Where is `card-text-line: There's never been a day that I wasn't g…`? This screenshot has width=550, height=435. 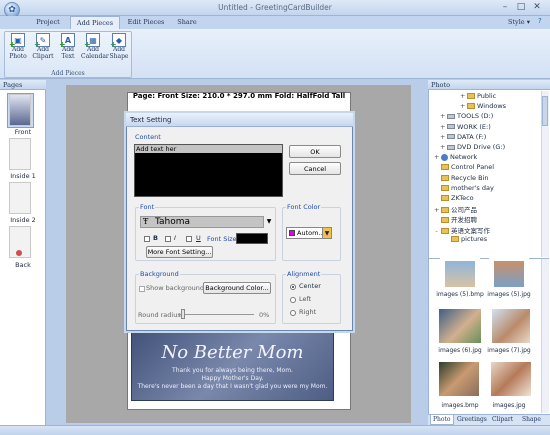
card-text-line: There's never been a day that I wasn't g… is located at coordinates (232, 386).